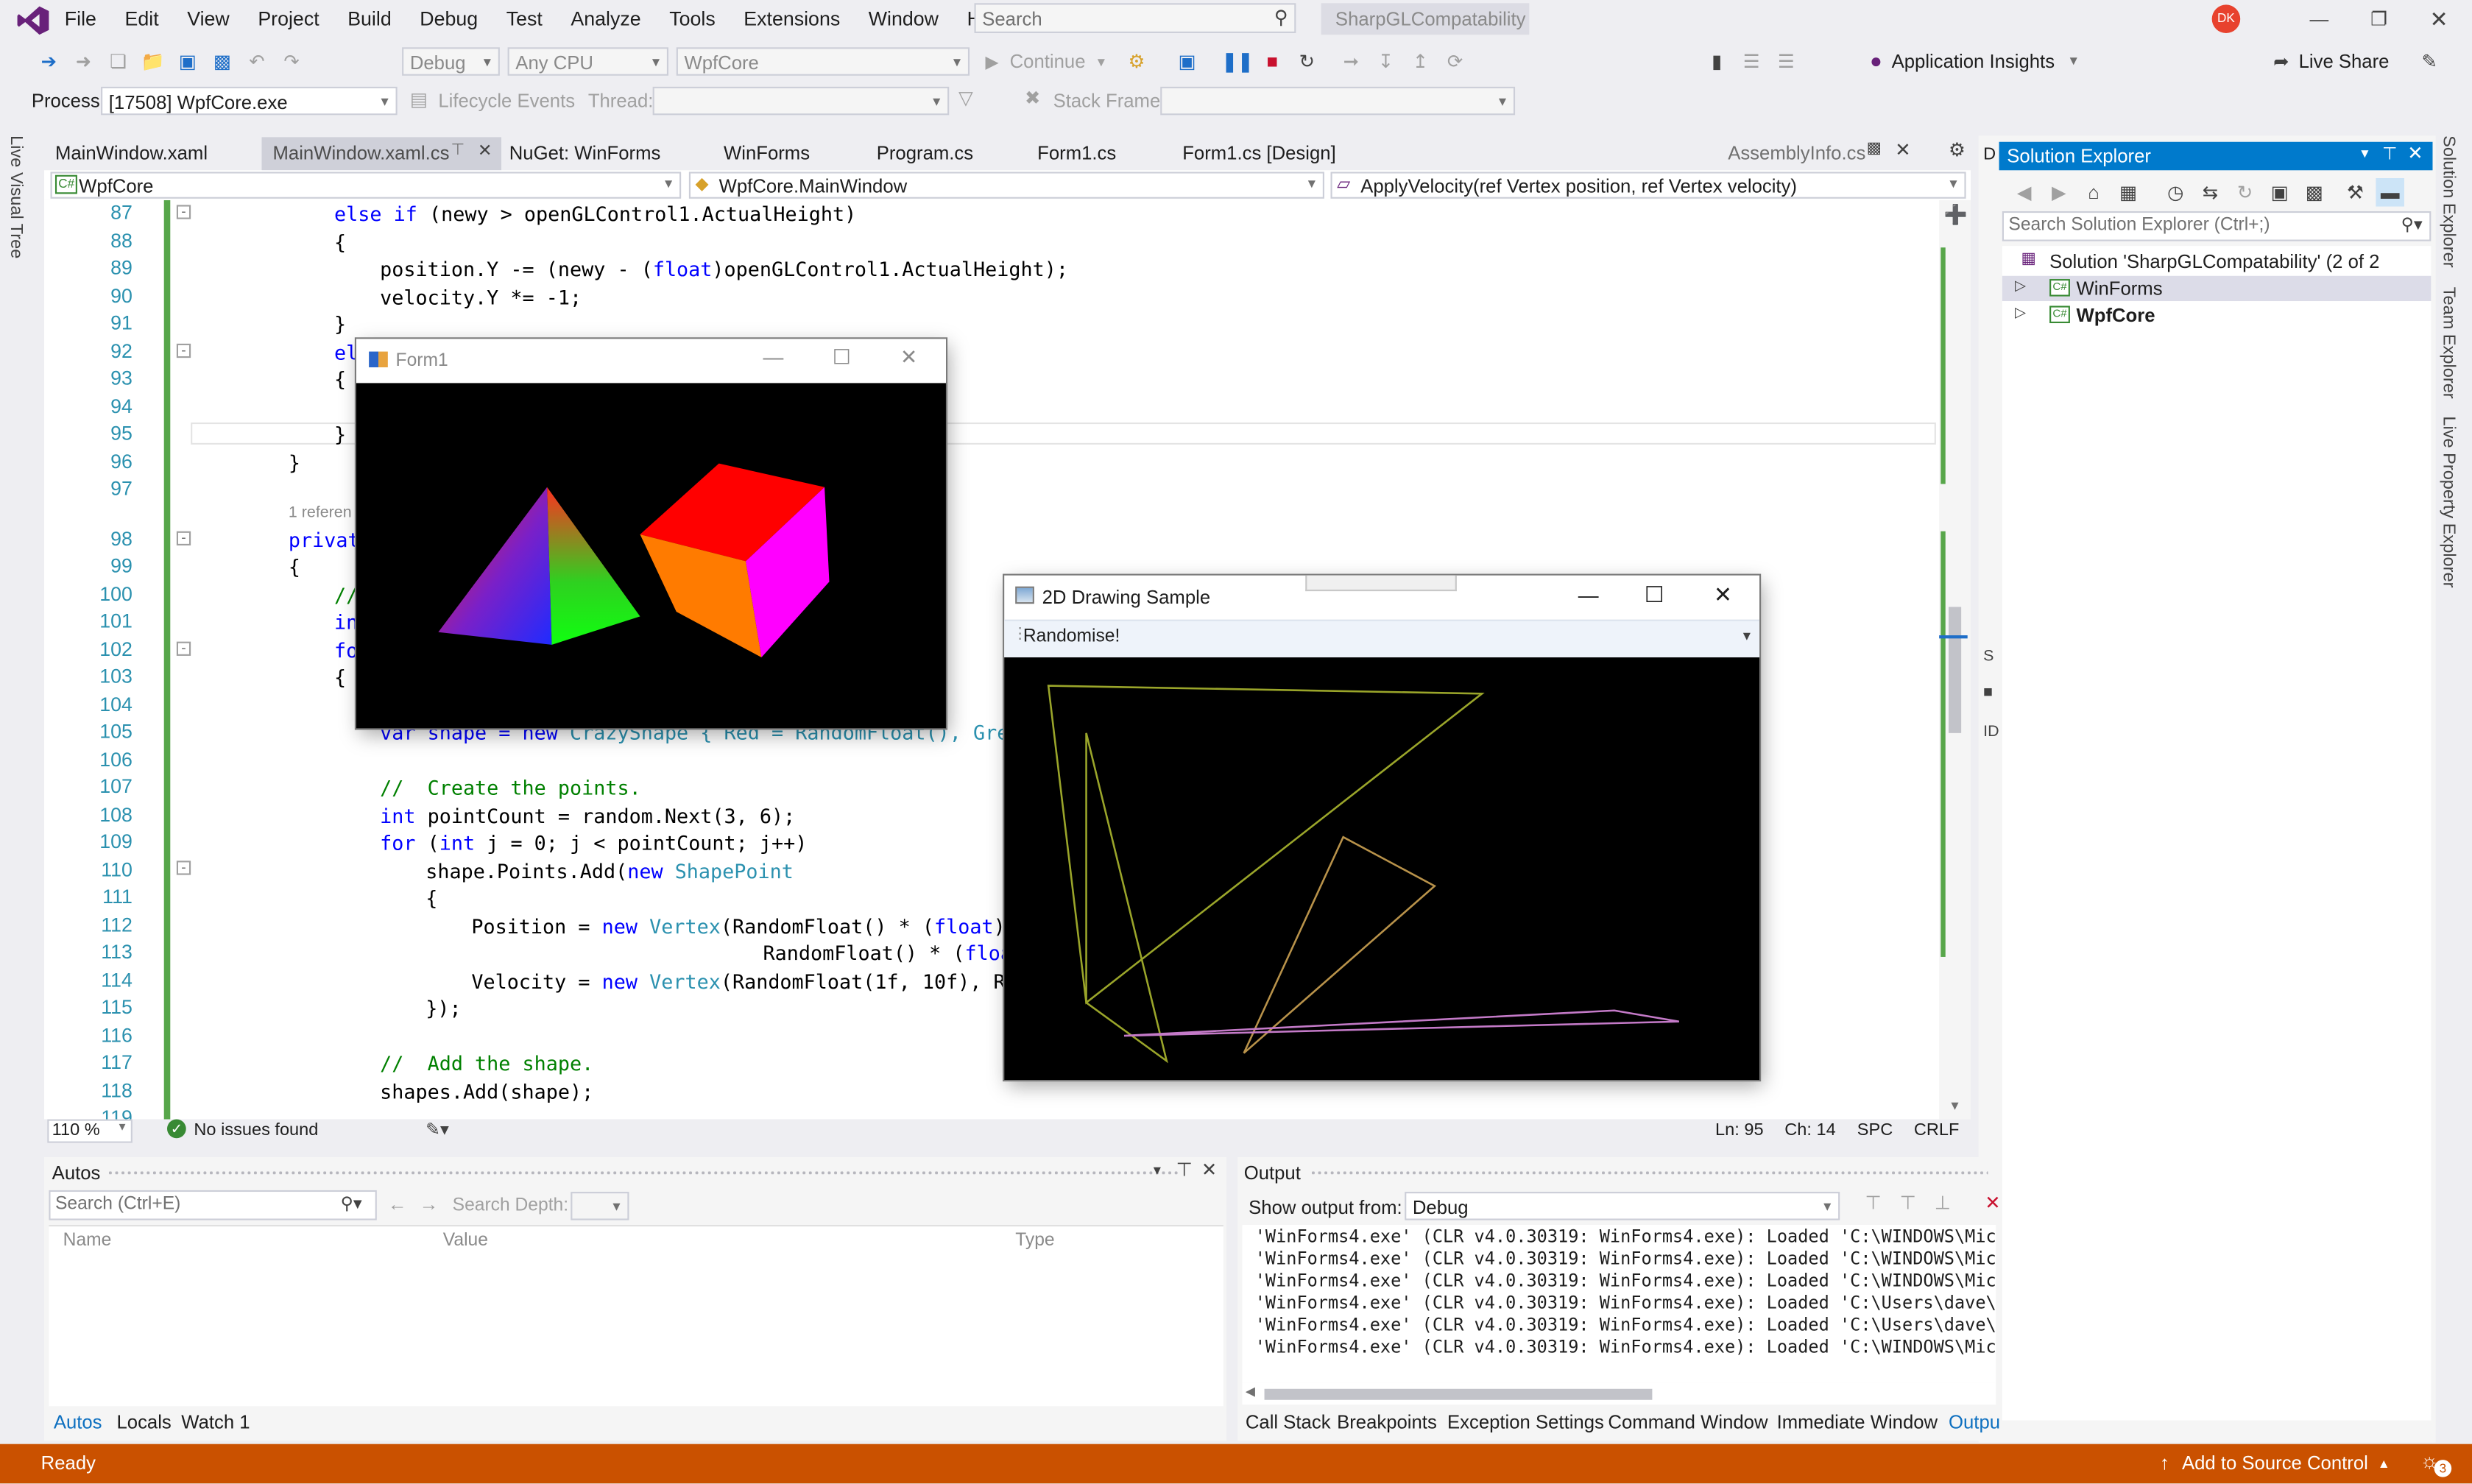 The height and width of the screenshot is (1484, 2472). I want to click on output-horizontal-scrollbar: ◀, so click(1619, 1393).